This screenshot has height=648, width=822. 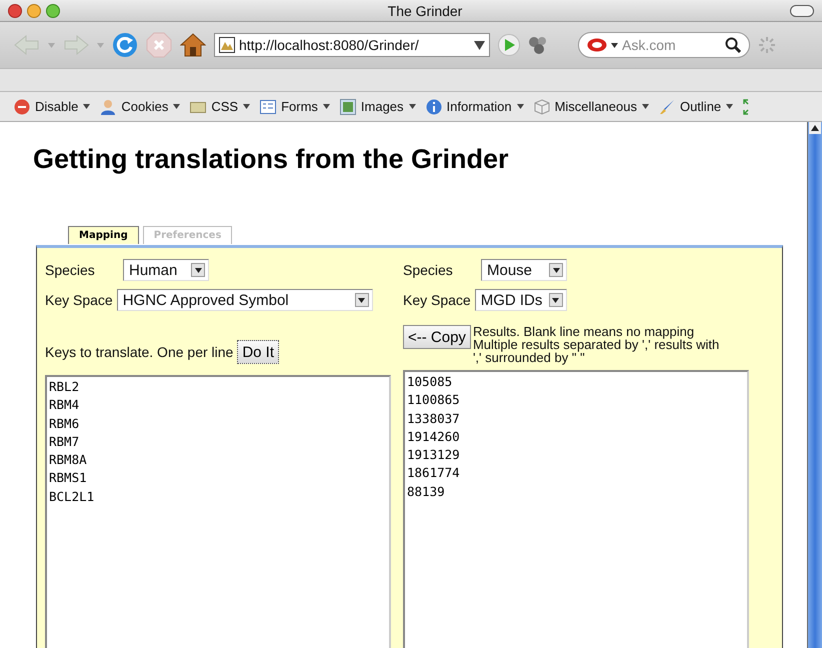 What do you see at coordinates (591, 106) in the screenshot?
I see `toolbar-menu: Miscellaneous` at bounding box center [591, 106].